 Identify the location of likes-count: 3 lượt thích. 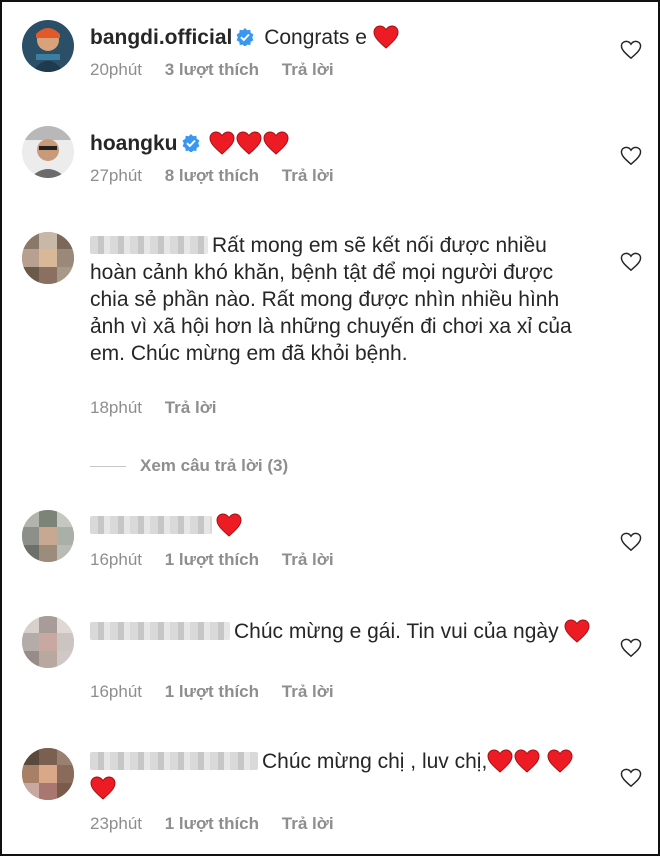
(212, 69).